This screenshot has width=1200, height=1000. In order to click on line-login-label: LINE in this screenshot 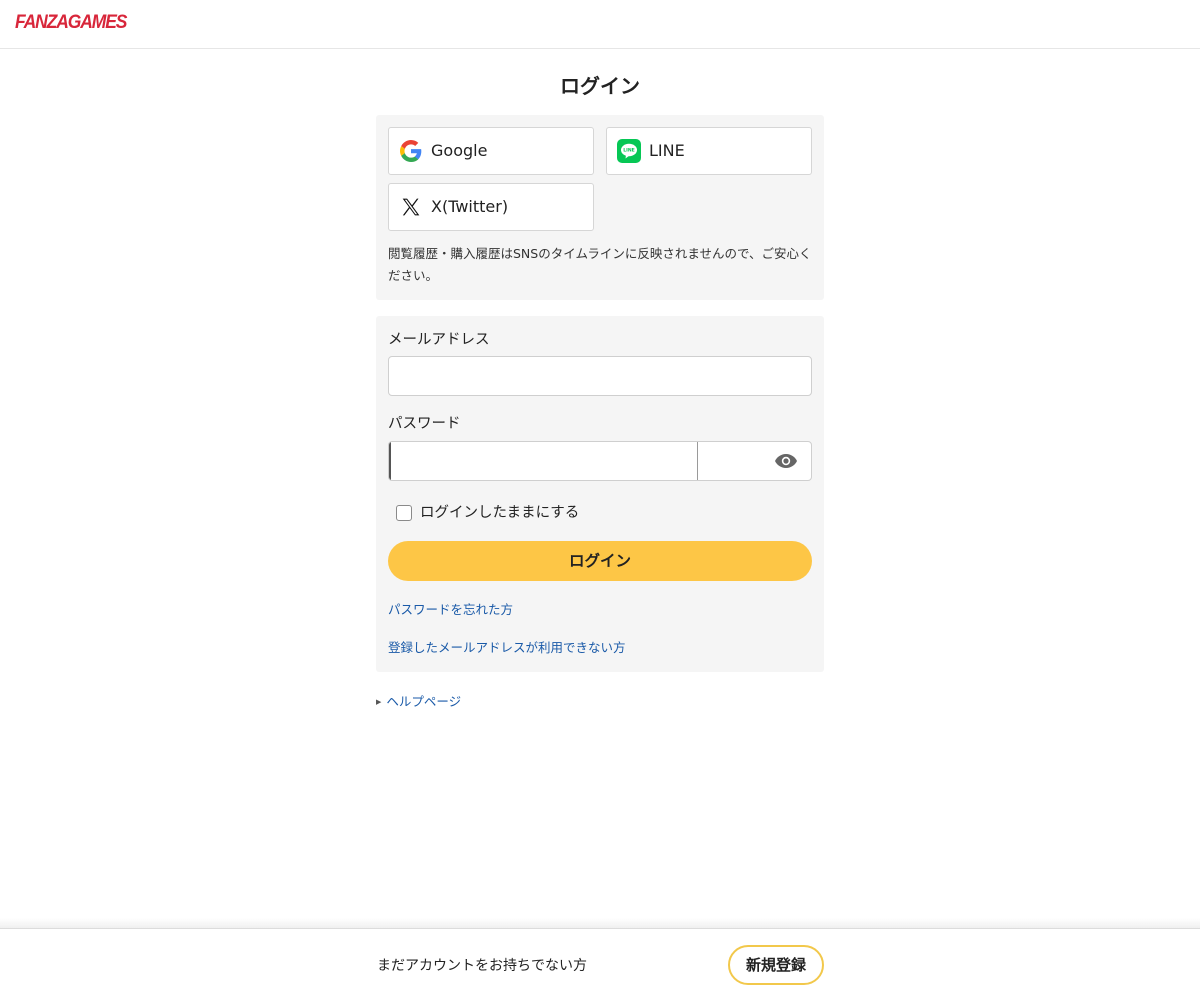, I will do `click(667, 150)`.